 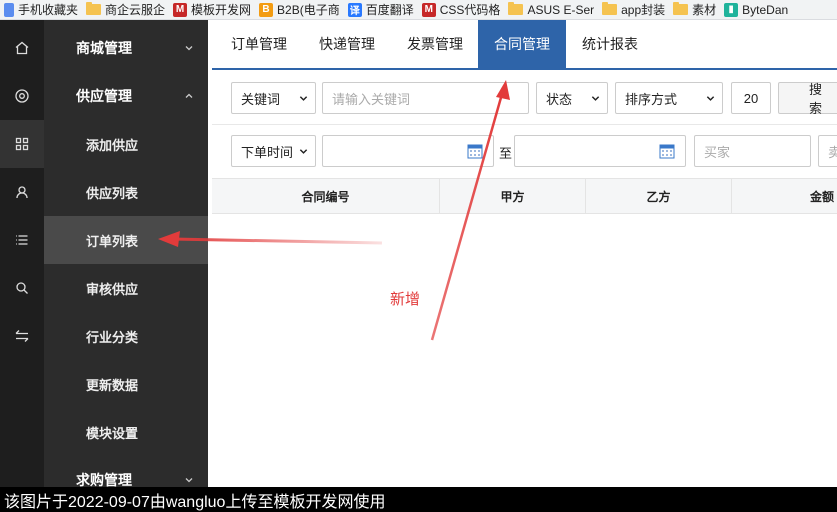 What do you see at coordinates (418, 499) in the screenshot?
I see `watermark-bar: 该图片于2022-09-07由wangluo上传至模板开发网使用` at bounding box center [418, 499].